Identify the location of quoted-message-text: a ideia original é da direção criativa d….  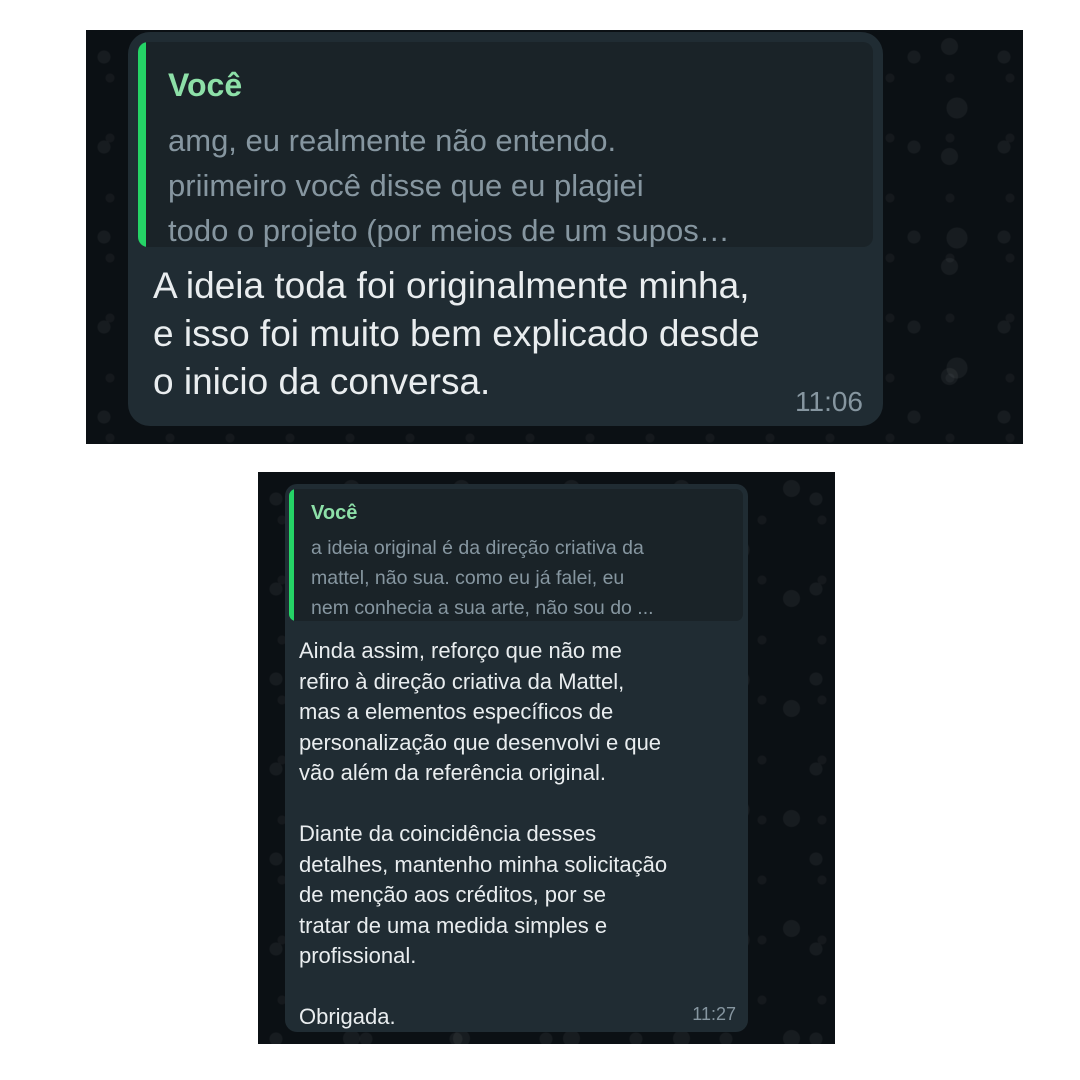
(482, 578).